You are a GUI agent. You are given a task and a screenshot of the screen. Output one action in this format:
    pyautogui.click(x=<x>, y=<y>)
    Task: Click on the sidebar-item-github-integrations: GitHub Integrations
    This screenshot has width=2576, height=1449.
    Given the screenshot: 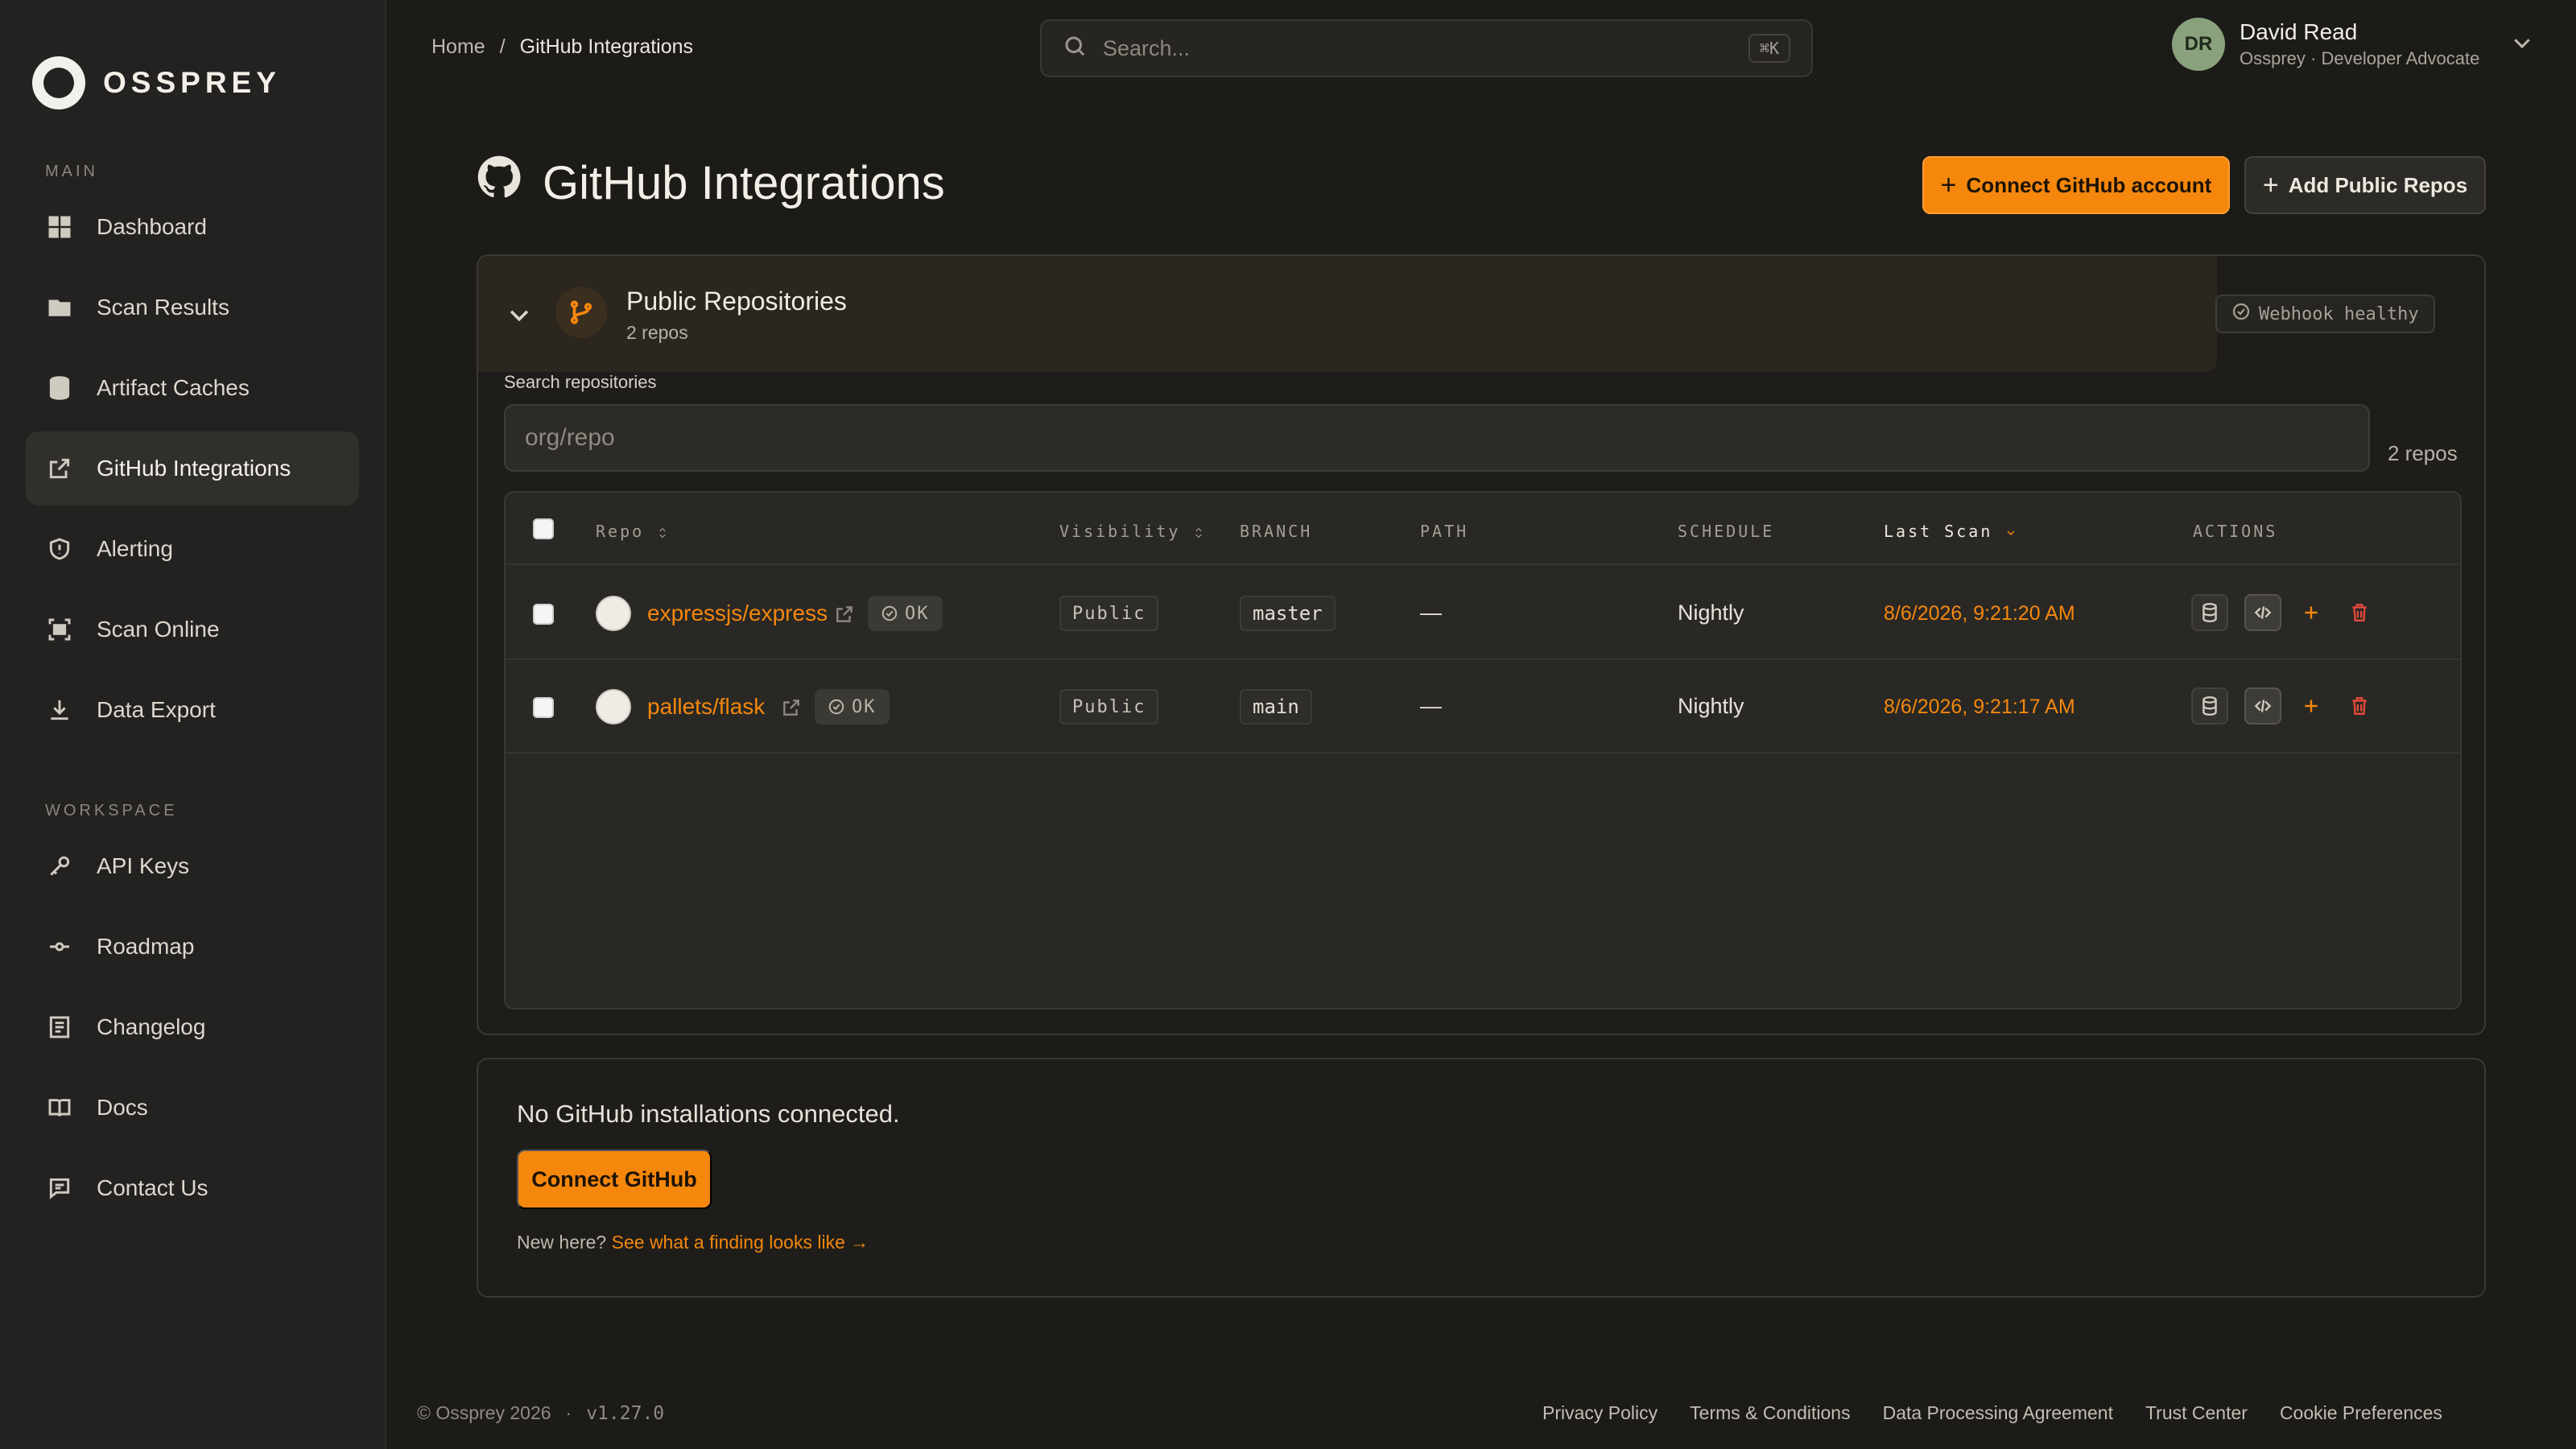 What is the action you would take?
    pyautogui.click(x=192, y=468)
    